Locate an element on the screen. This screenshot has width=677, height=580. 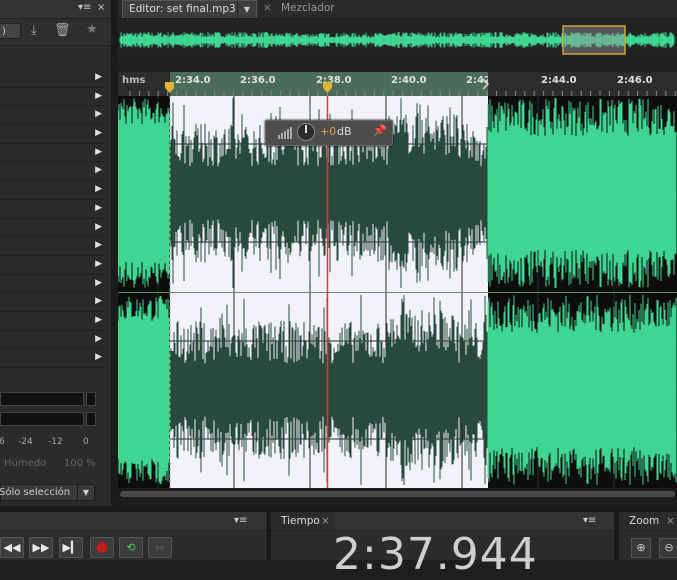
output-meter-clip is located at coordinates (91, 419).